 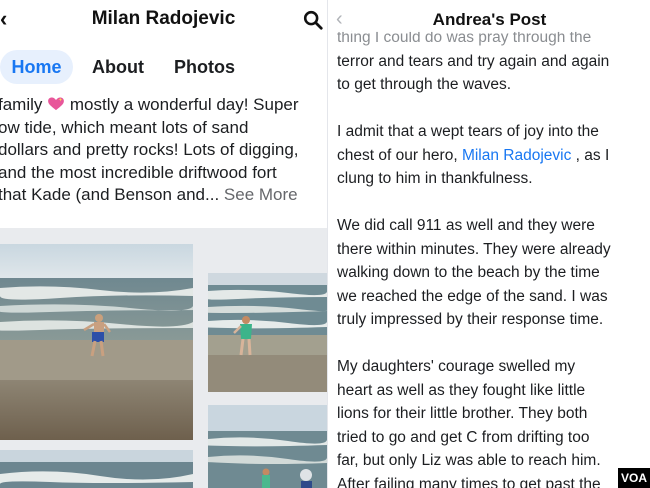 I want to click on post-title: Andrea's Post, so click(x=489, y=19).